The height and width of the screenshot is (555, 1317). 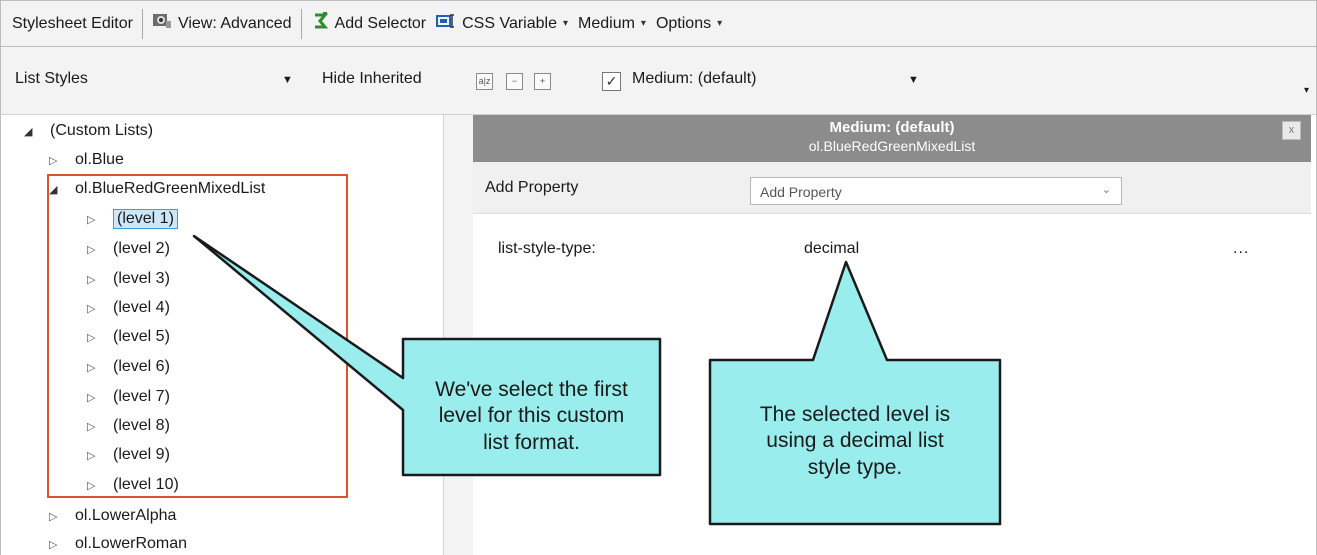 What do you see at coordinates (320, 23) in the screenshot?
I see `add-selector-icon` at bounding box center [320, 23].